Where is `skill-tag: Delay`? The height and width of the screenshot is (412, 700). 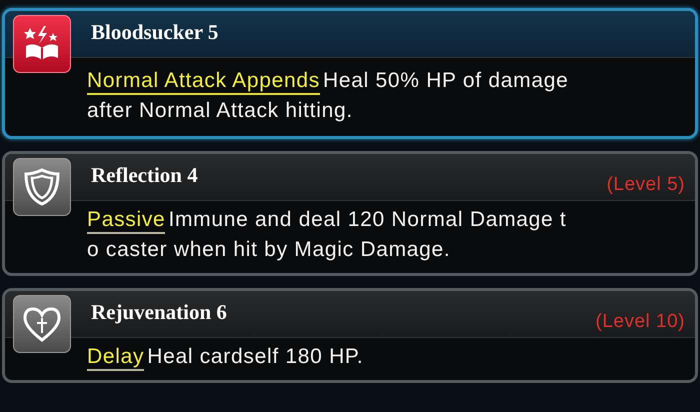 skill-tag: Delay is located at coordinates (115, 358).